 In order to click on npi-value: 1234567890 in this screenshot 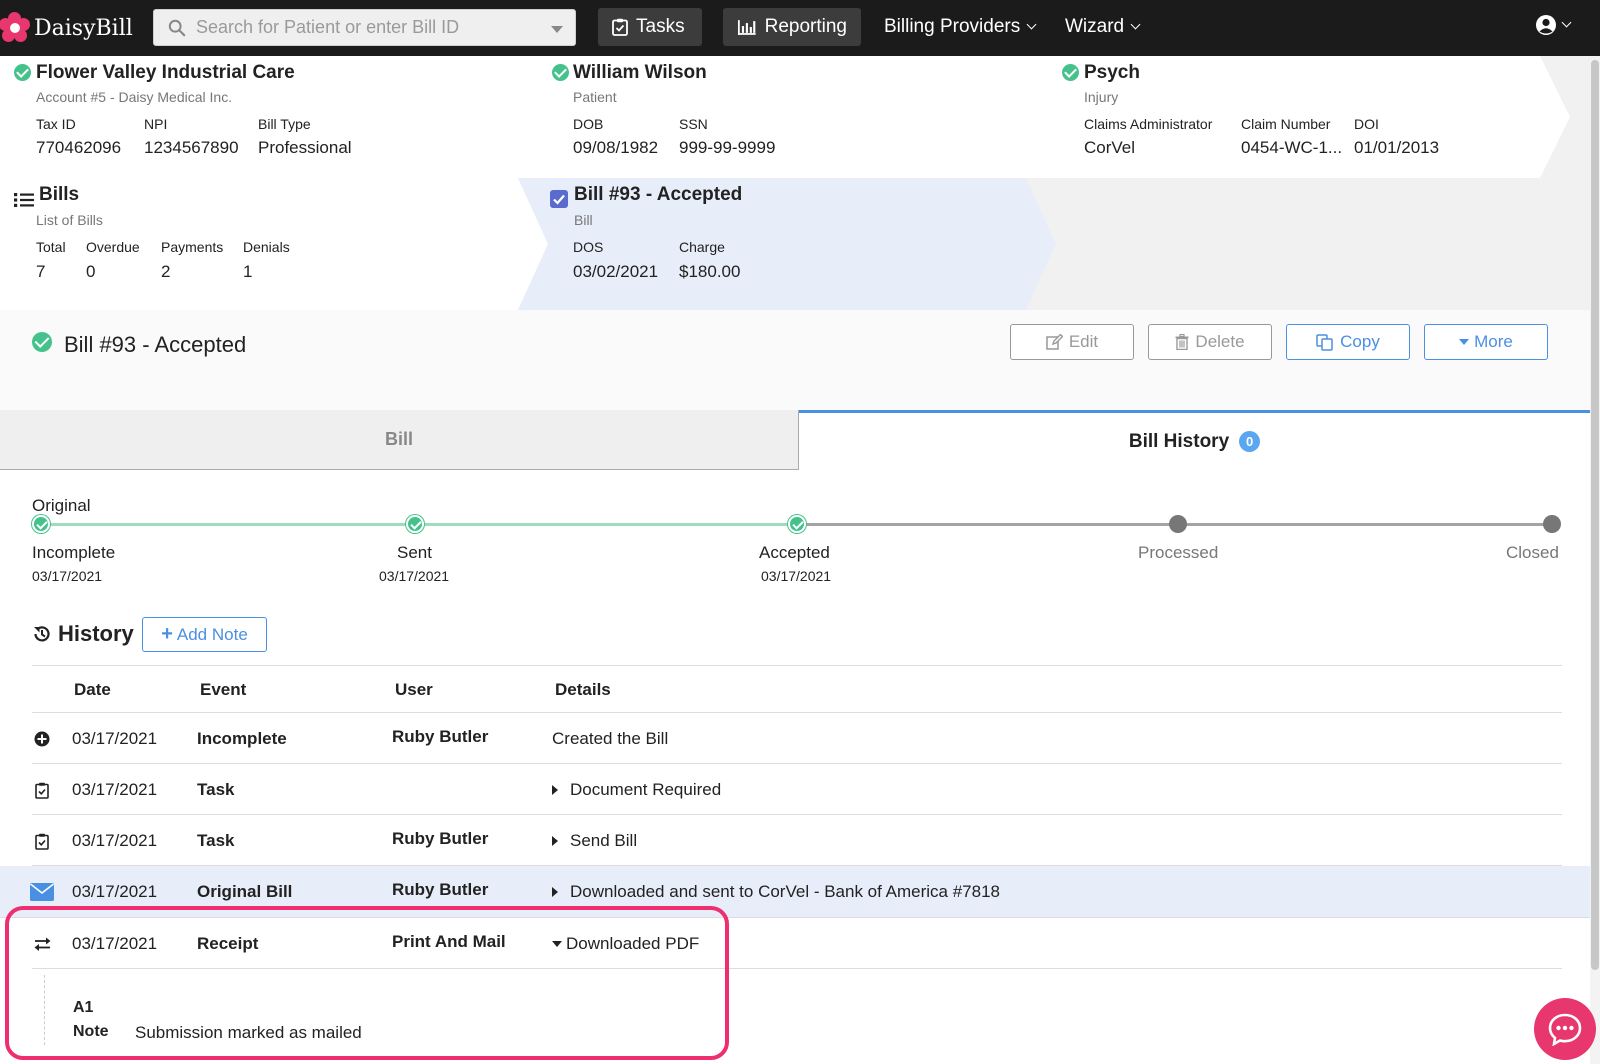, I will do `click(191, 147)`.